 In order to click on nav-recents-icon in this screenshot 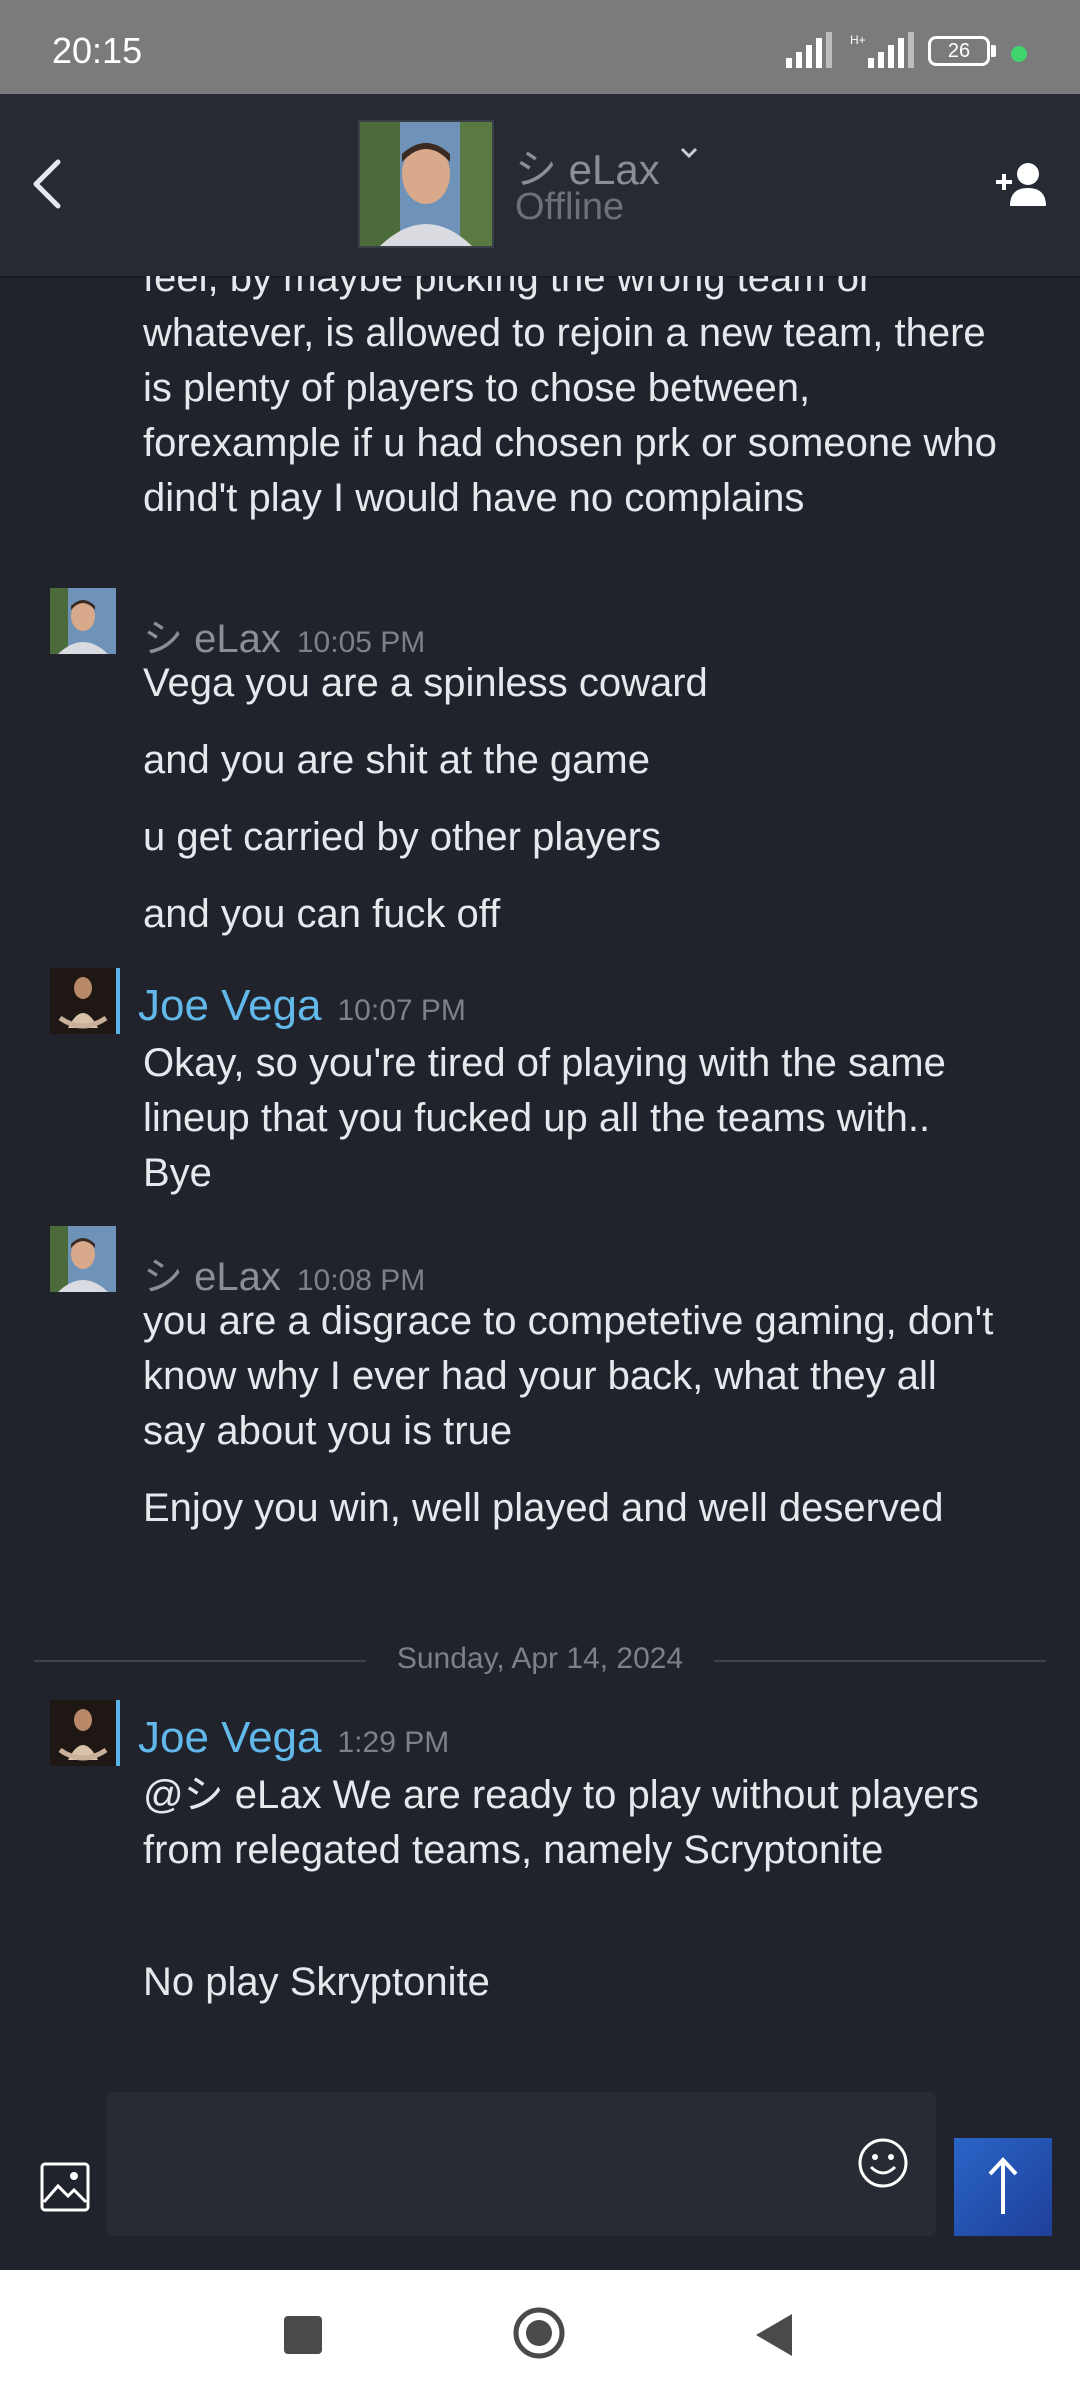, I will do `click(303, 2335)`.